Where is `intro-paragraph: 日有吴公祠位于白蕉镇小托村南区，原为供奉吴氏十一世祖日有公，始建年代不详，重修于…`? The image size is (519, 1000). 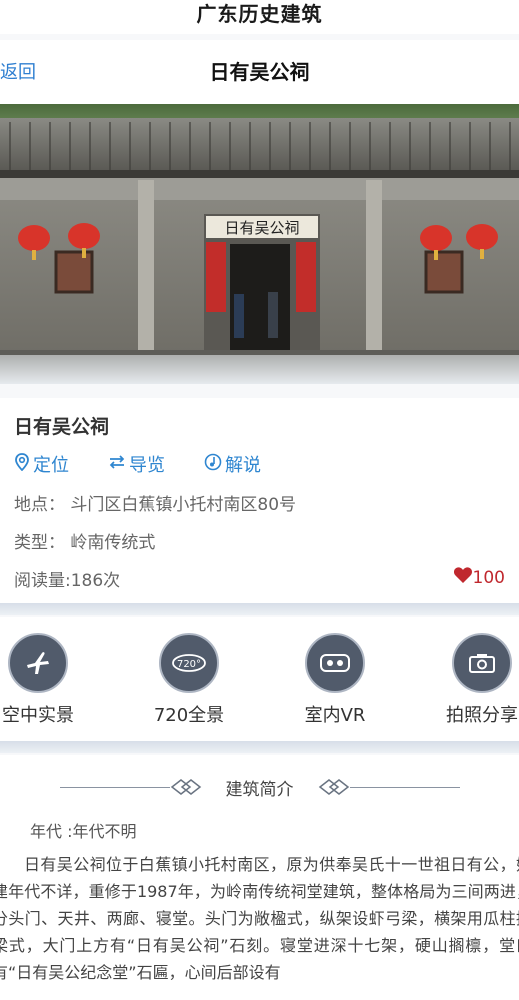 intro-paragraph: 日有吴公祠位于白蕉镇小托村南区，原为供奉吴氏十一世祖日有公，始建年代不详，重修于… is located at coordinates (259, 918).